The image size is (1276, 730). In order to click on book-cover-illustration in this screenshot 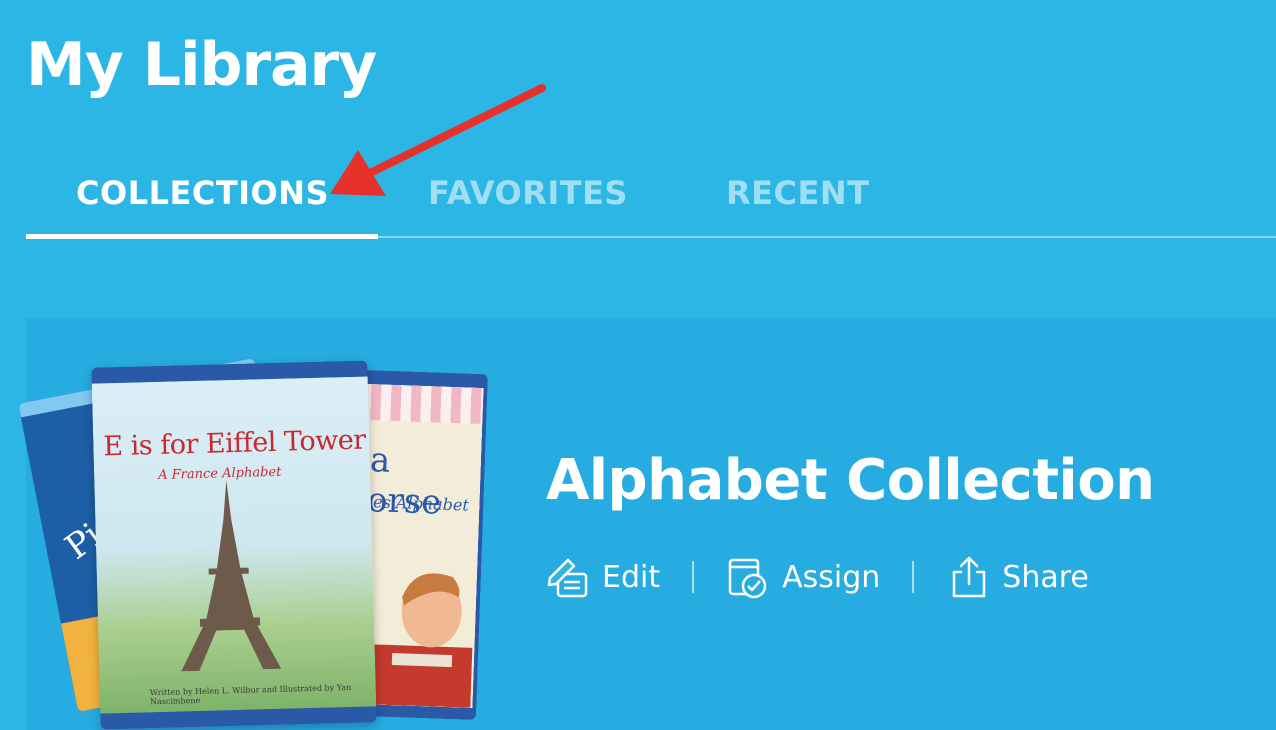, I will do `click(421, 640)`.